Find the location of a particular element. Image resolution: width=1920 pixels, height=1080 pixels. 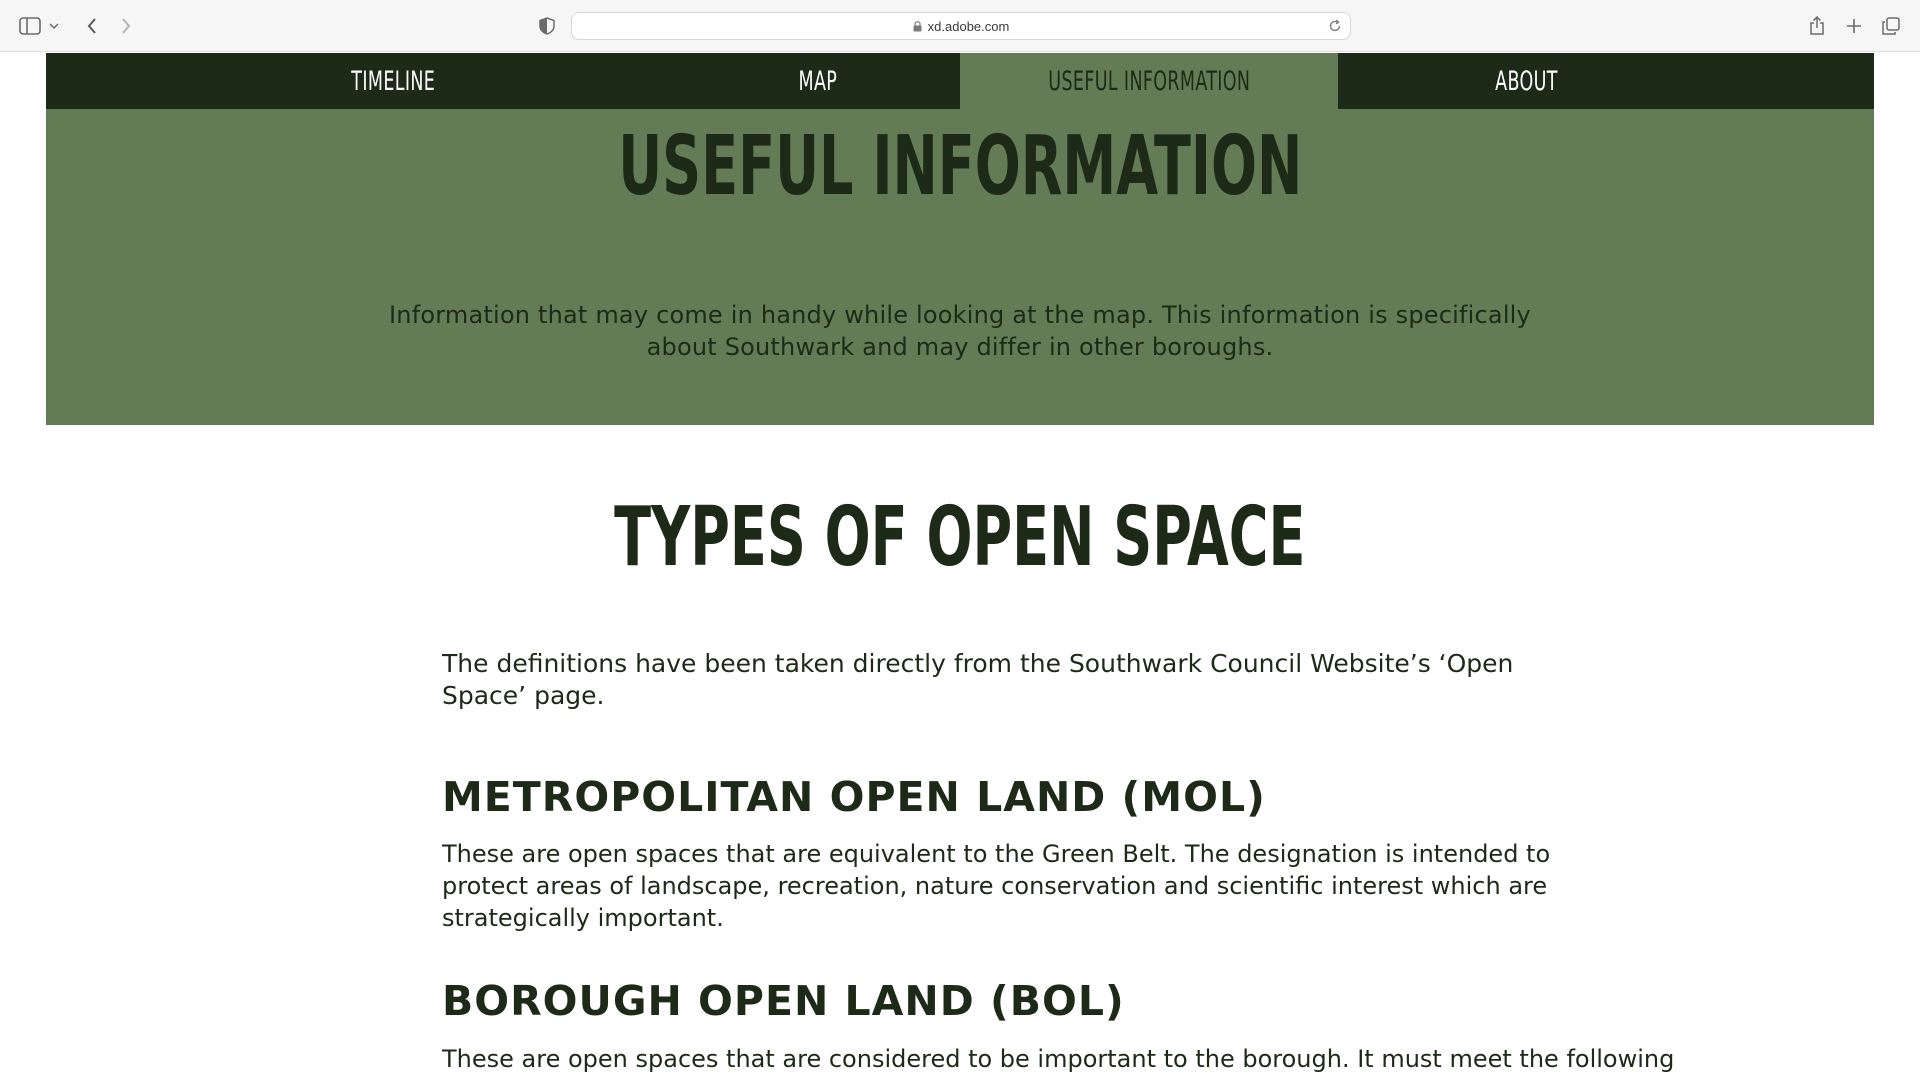

sidebar-menu-button is located at coordinates (54, 26).